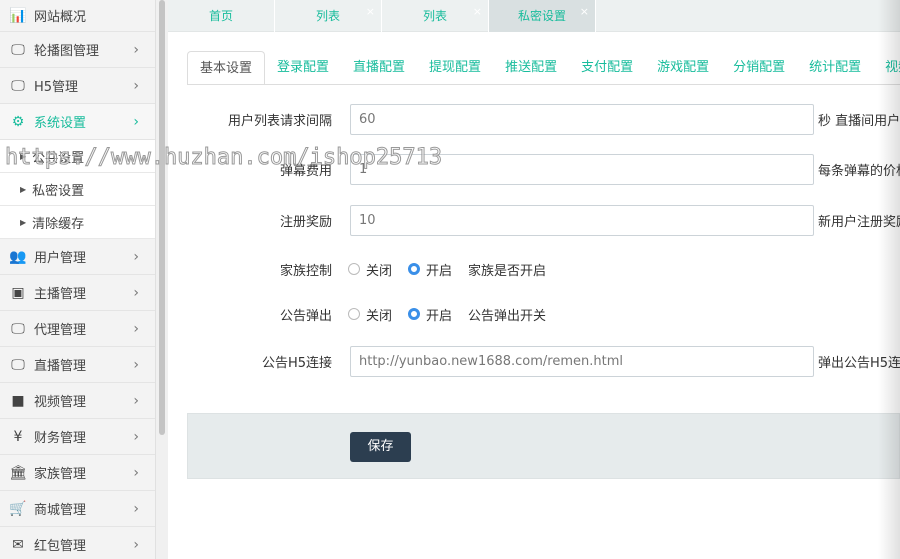  I want to click on tab-live: 直播配置, so click(379, 67).